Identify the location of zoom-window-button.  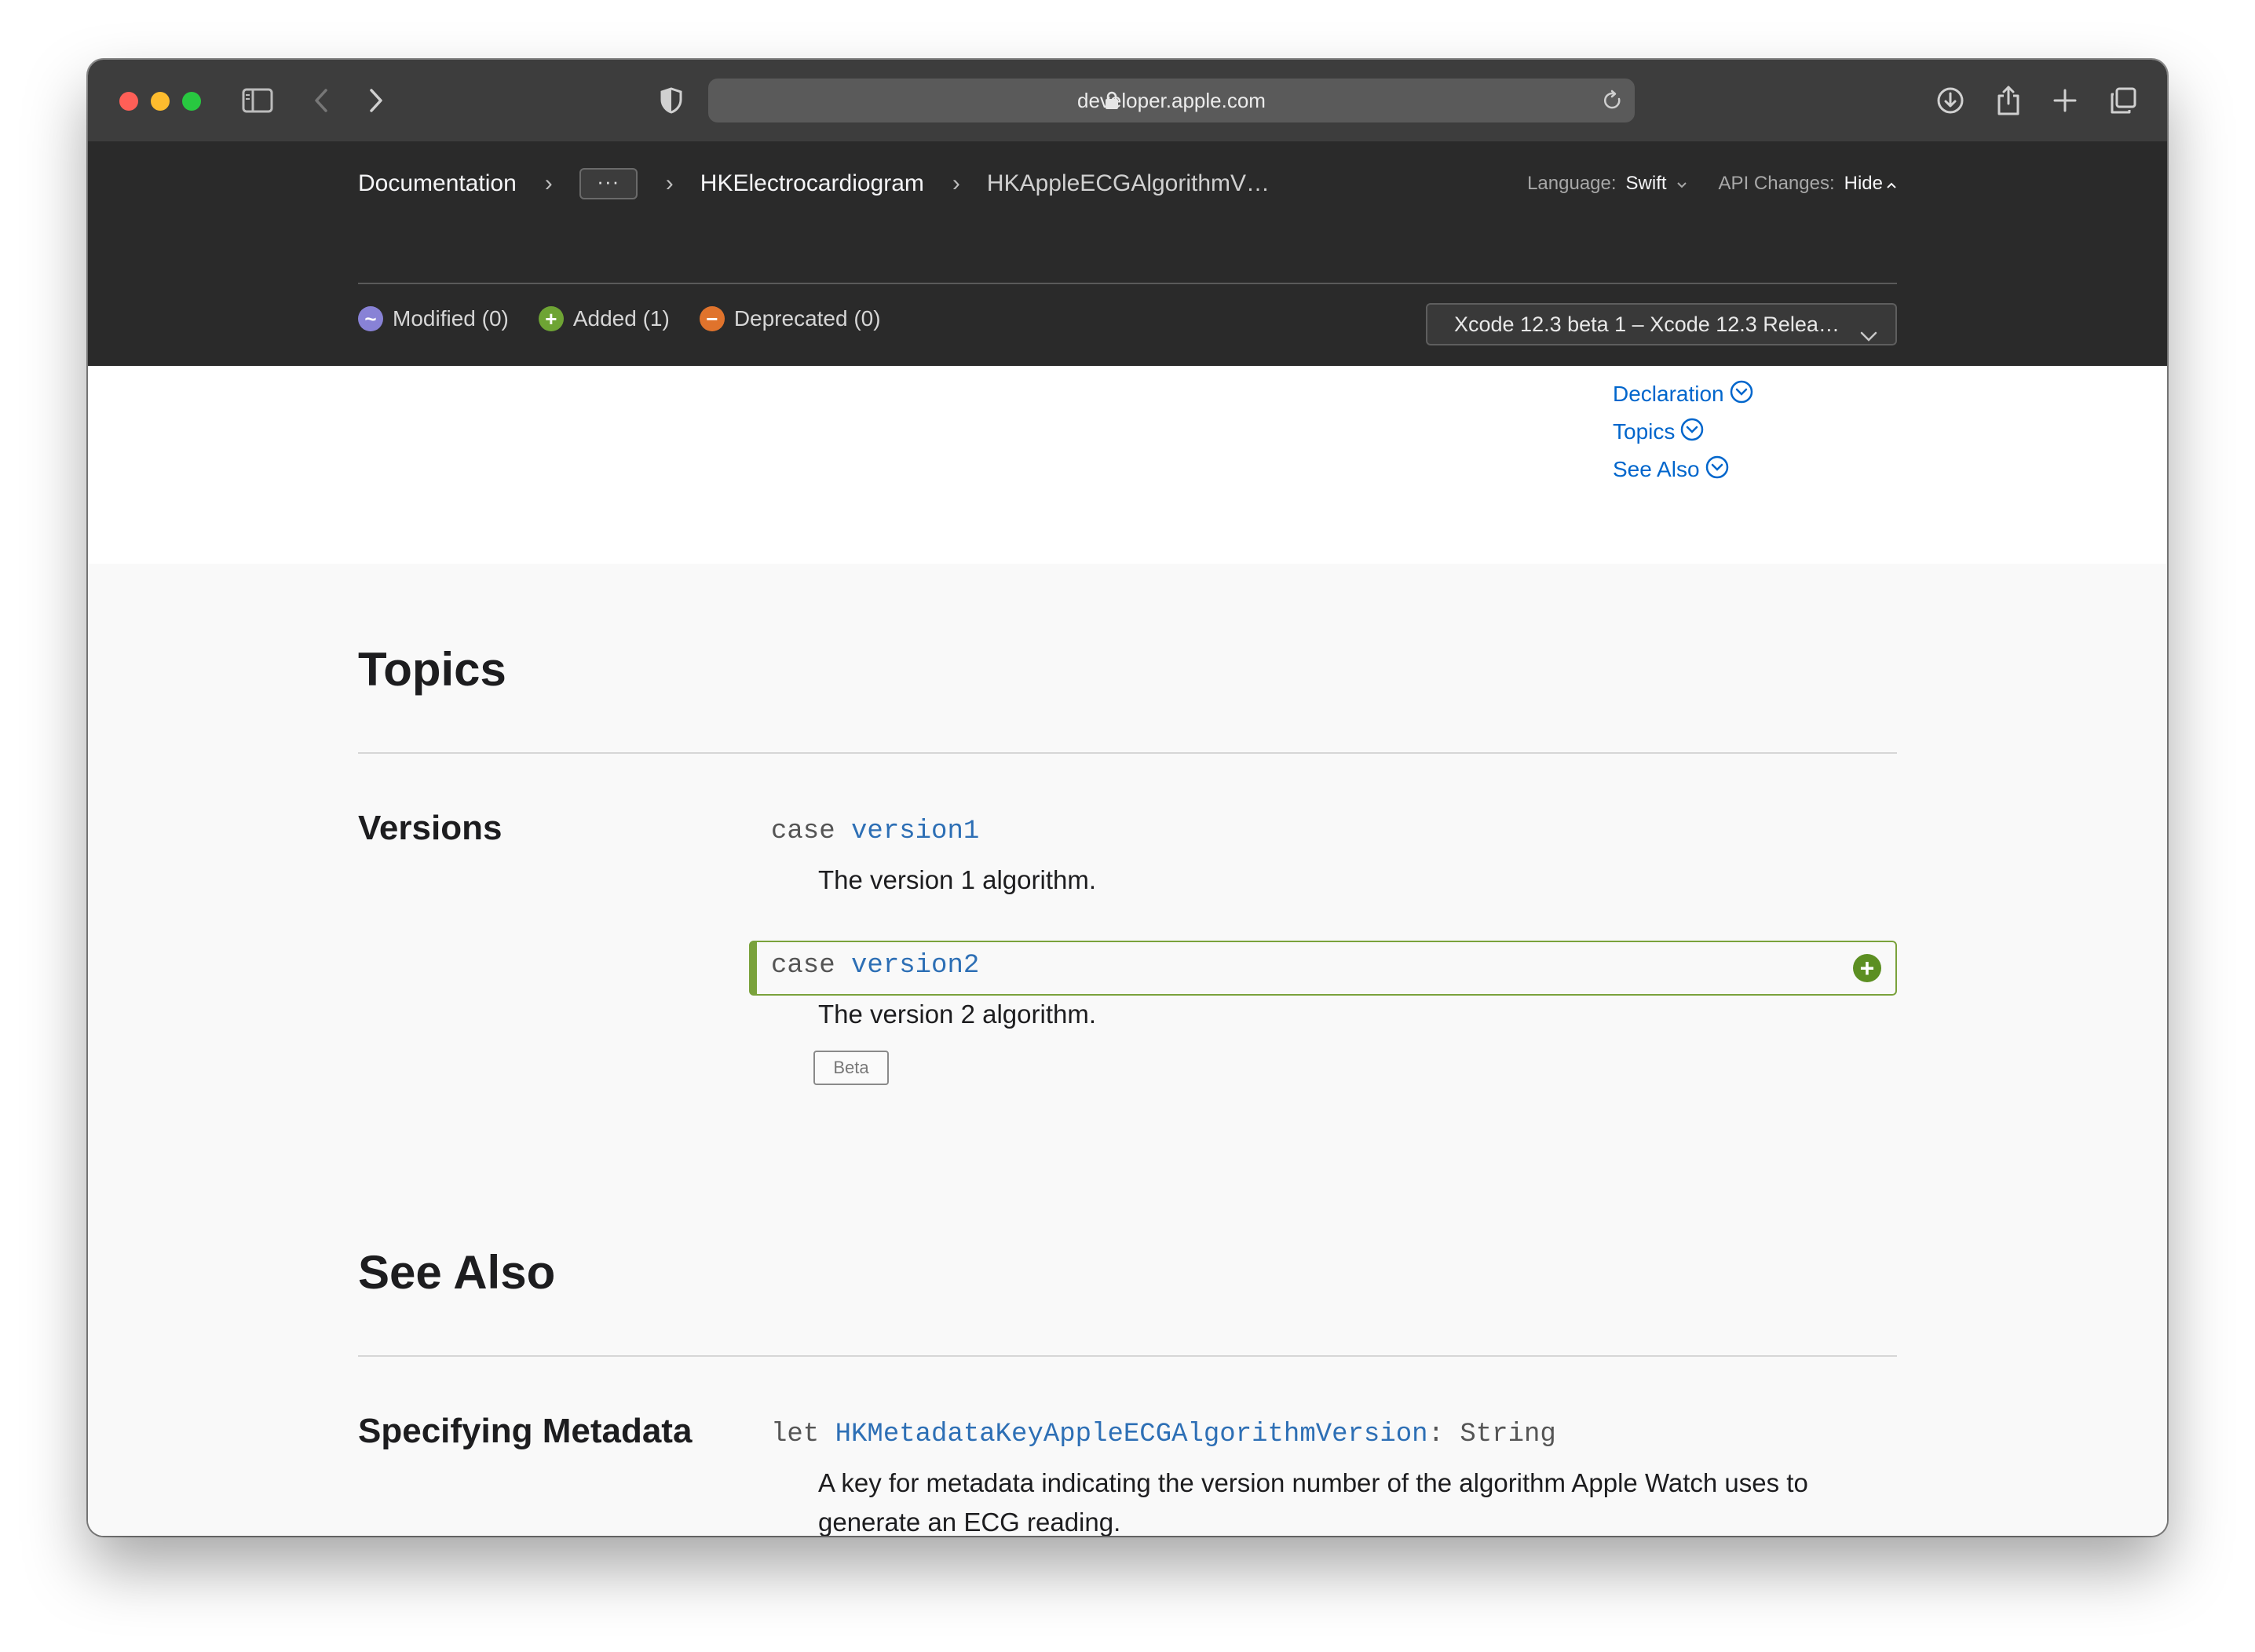
(191, 101).